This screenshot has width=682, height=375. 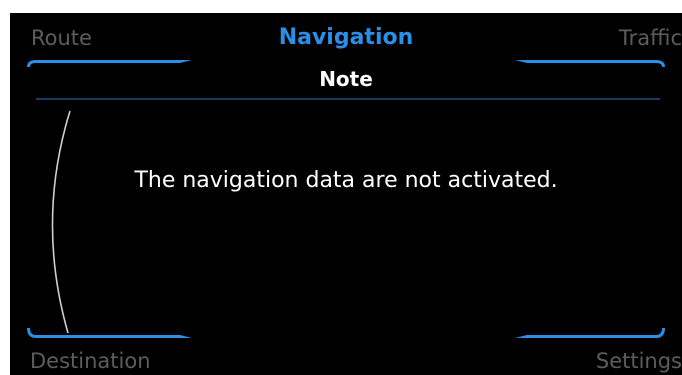 What do you see at coordinates (346, 180) in the screenshot?
I see `dialog-message: The navigation data are not activated.` at bounding box center [346, 180].